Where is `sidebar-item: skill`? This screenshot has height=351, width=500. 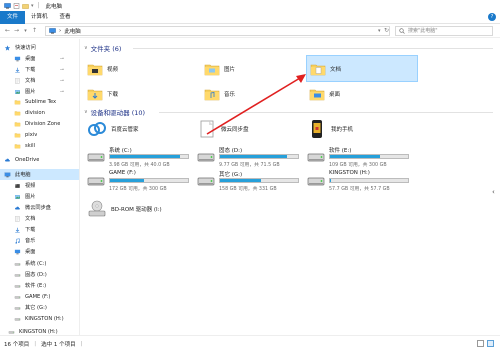
sidebar-item: skill is located at coordinates (39, 145).